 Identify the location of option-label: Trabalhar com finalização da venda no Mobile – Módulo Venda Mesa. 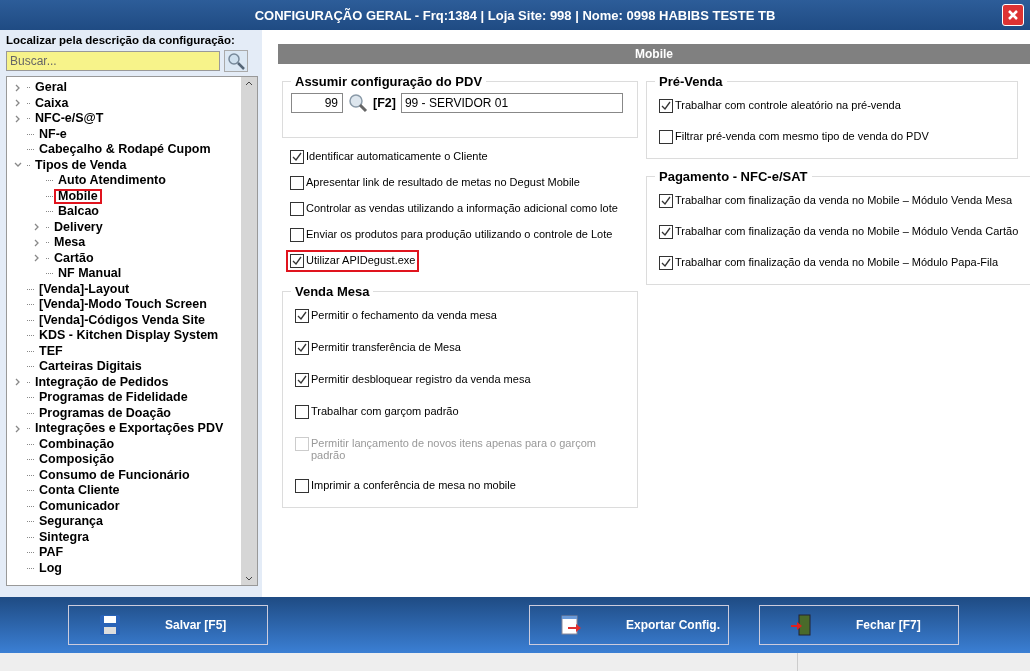
(844, 200).